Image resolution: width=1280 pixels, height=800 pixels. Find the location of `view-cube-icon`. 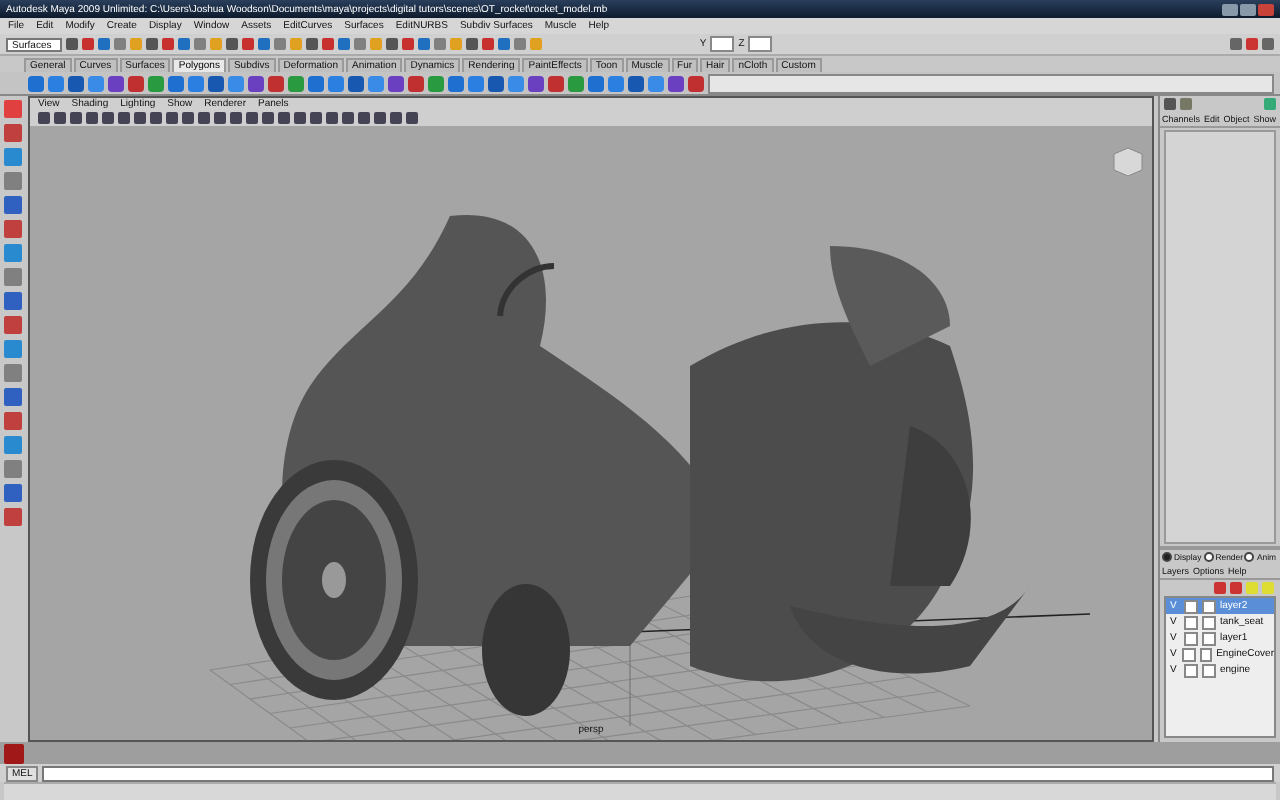

view-cube-icon is located at coordinates (1128, 162).